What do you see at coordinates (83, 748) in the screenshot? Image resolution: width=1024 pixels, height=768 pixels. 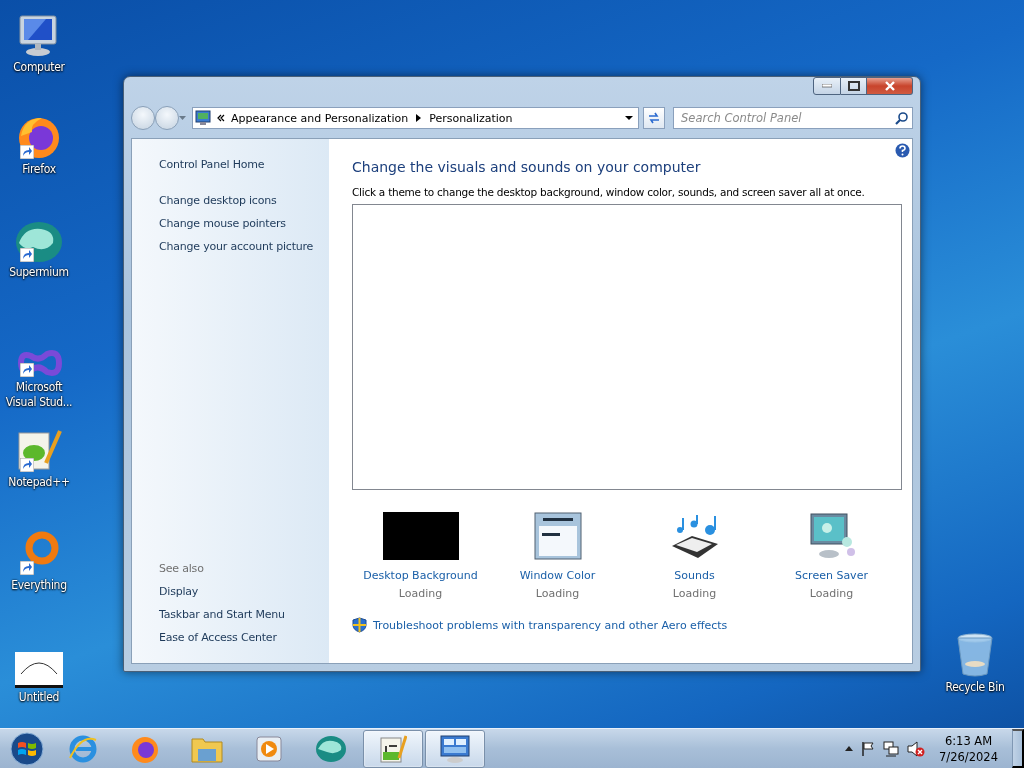 I see `internet-explorer-icon` at bounding box center [83, 748].